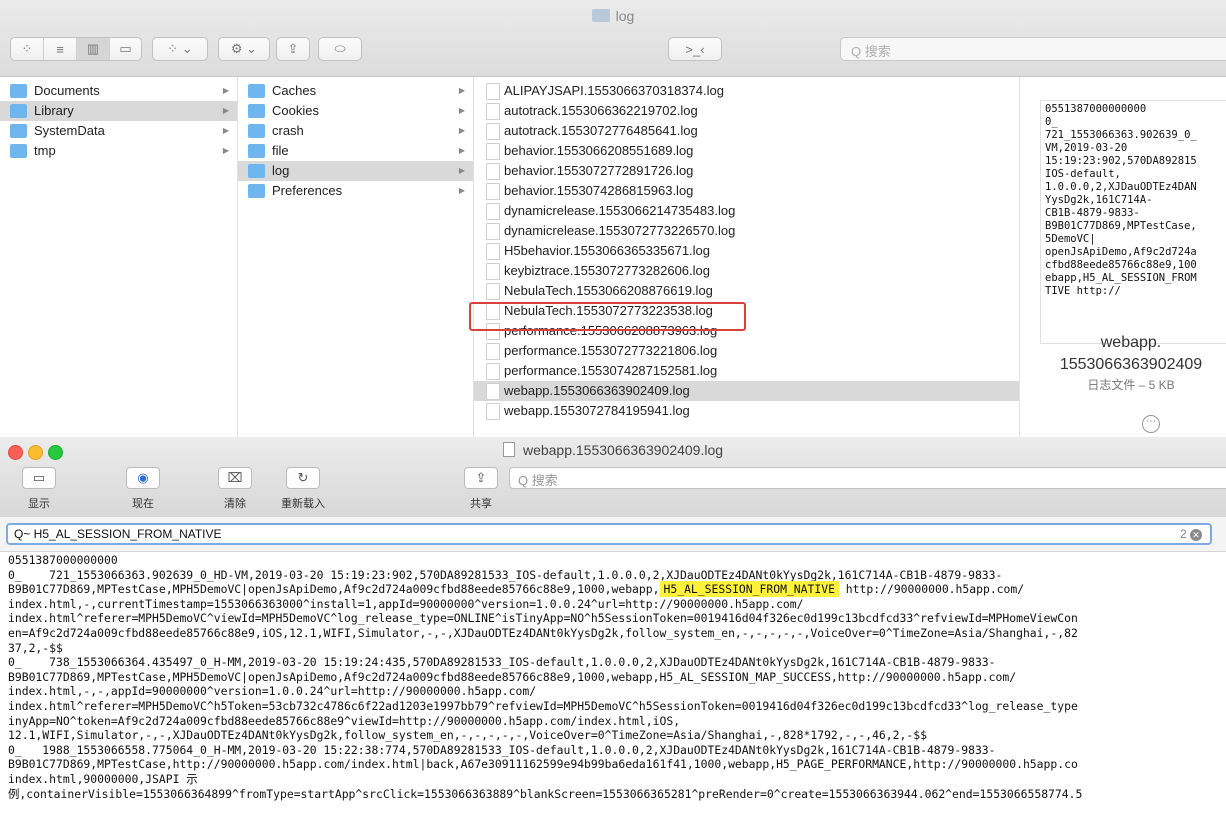 The height and width of the screenshot is (818, 1226). What do you see at coordinates (746, 191) in the screenshot?
I see `file-item: behavior.1553074286815963.log` at bounding box center [746, 191].